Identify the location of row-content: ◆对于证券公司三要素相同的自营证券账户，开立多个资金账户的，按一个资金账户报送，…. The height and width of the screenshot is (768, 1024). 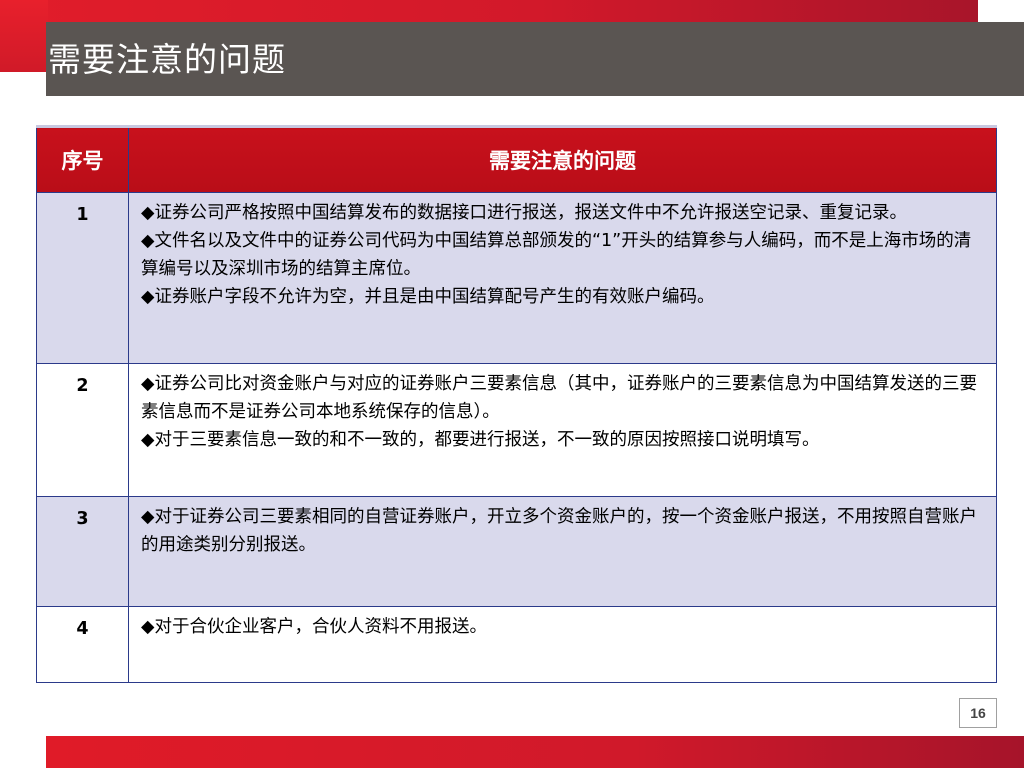
(562, 551).